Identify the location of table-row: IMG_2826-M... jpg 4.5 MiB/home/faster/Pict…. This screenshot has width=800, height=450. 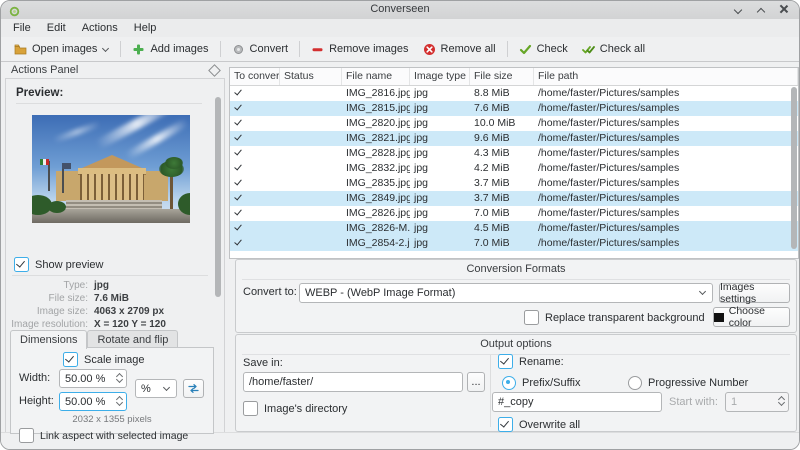
(514, 228).